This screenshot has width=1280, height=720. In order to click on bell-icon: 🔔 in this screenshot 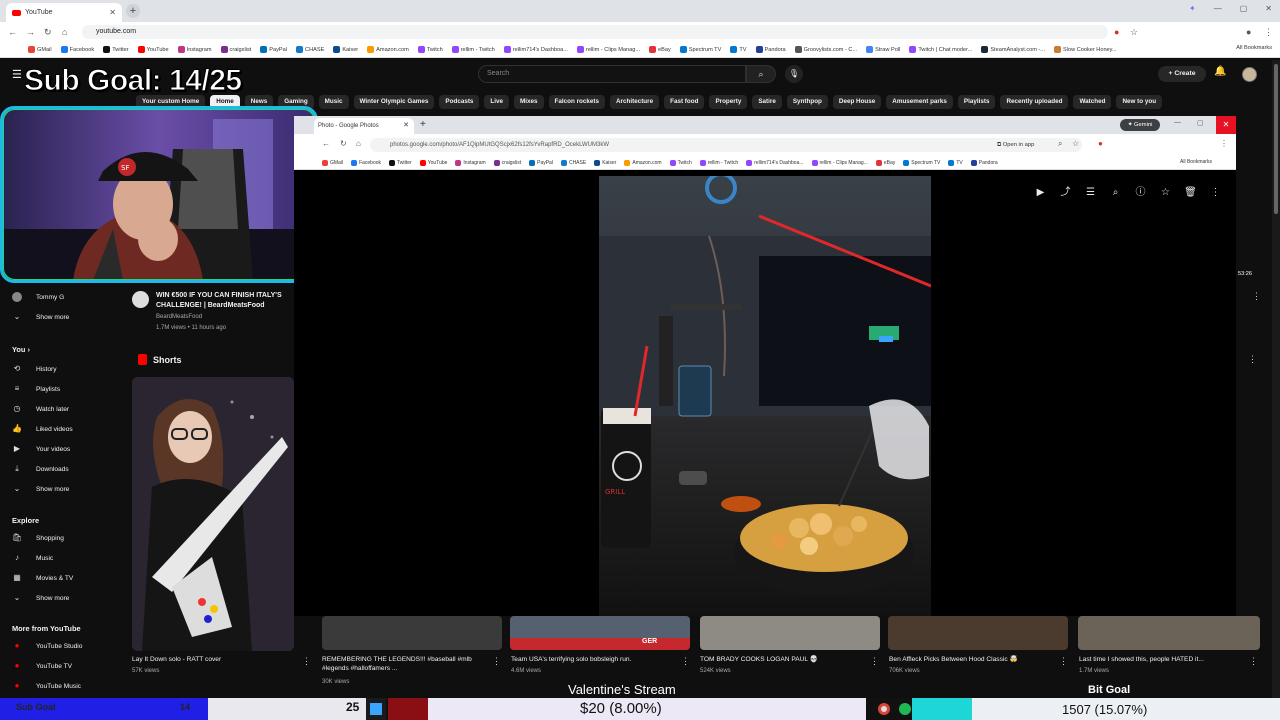, I will do `click(1220, 71)`.